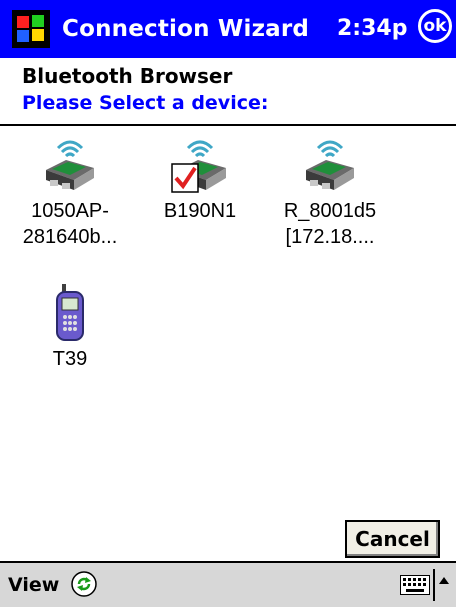  Describe the element at coordinates (84, 584) in the screenshot. I see `refresh-icon` at that location.